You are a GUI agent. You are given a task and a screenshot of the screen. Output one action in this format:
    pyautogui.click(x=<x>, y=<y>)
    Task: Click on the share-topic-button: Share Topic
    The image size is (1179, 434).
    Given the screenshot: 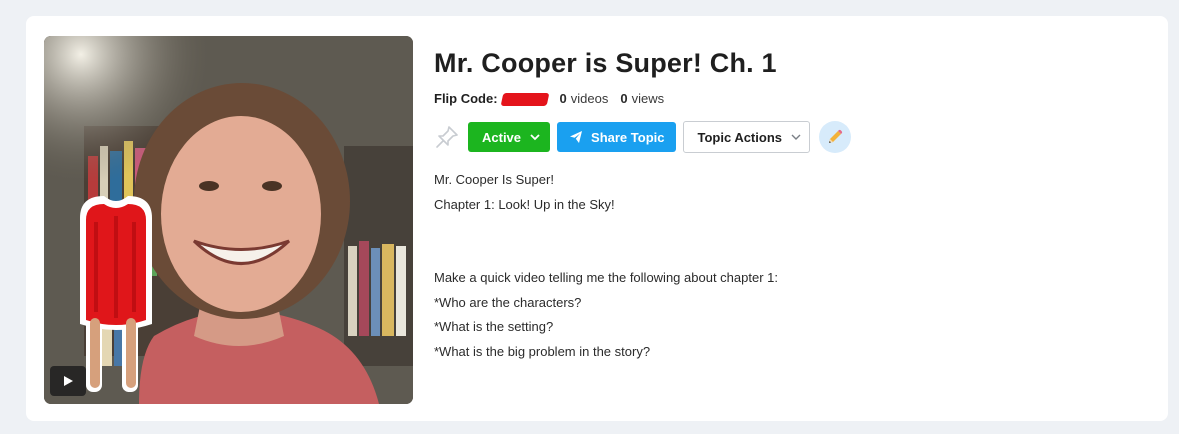 What is the action you would take?
    pyautogui.click(x=617, y=137)
    